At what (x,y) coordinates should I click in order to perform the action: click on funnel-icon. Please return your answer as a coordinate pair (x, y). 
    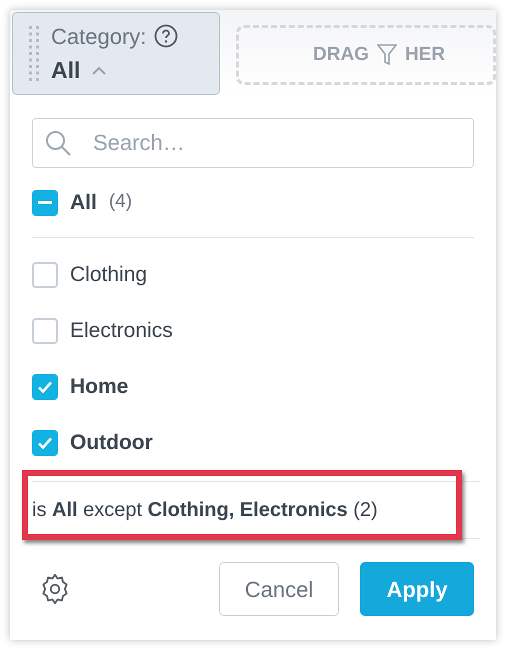
    Looking at the image, I should click on (386, 55).